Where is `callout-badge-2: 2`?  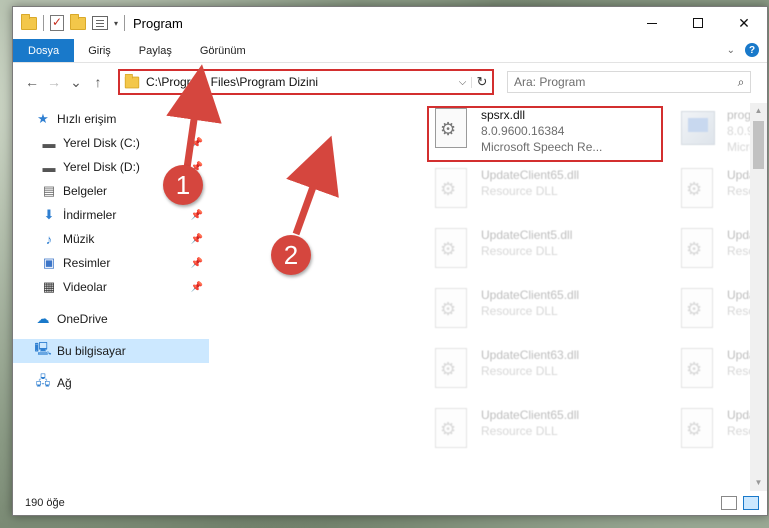
callout-badge-2: 2 is located at coordinates (291, 255).